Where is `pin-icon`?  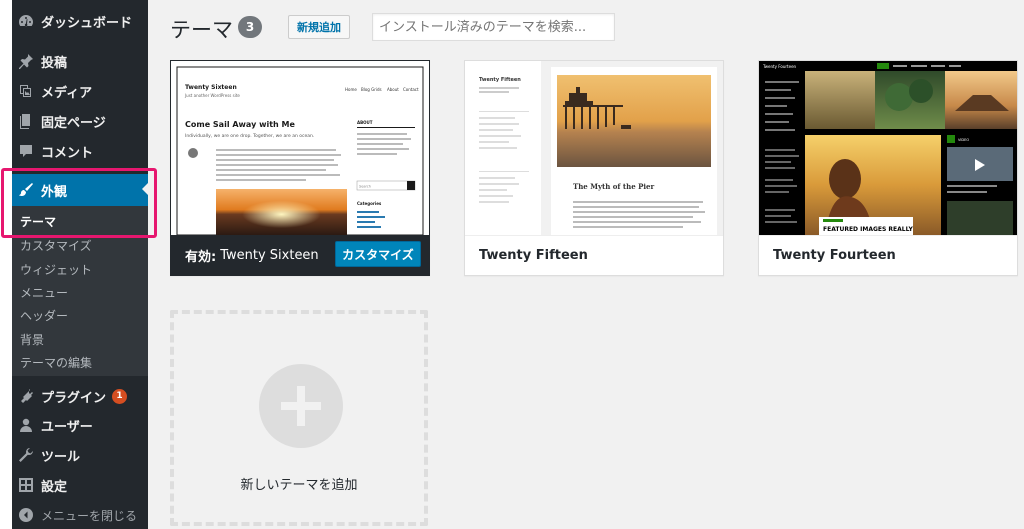
pin-icon is located at coordinates (26, 61).